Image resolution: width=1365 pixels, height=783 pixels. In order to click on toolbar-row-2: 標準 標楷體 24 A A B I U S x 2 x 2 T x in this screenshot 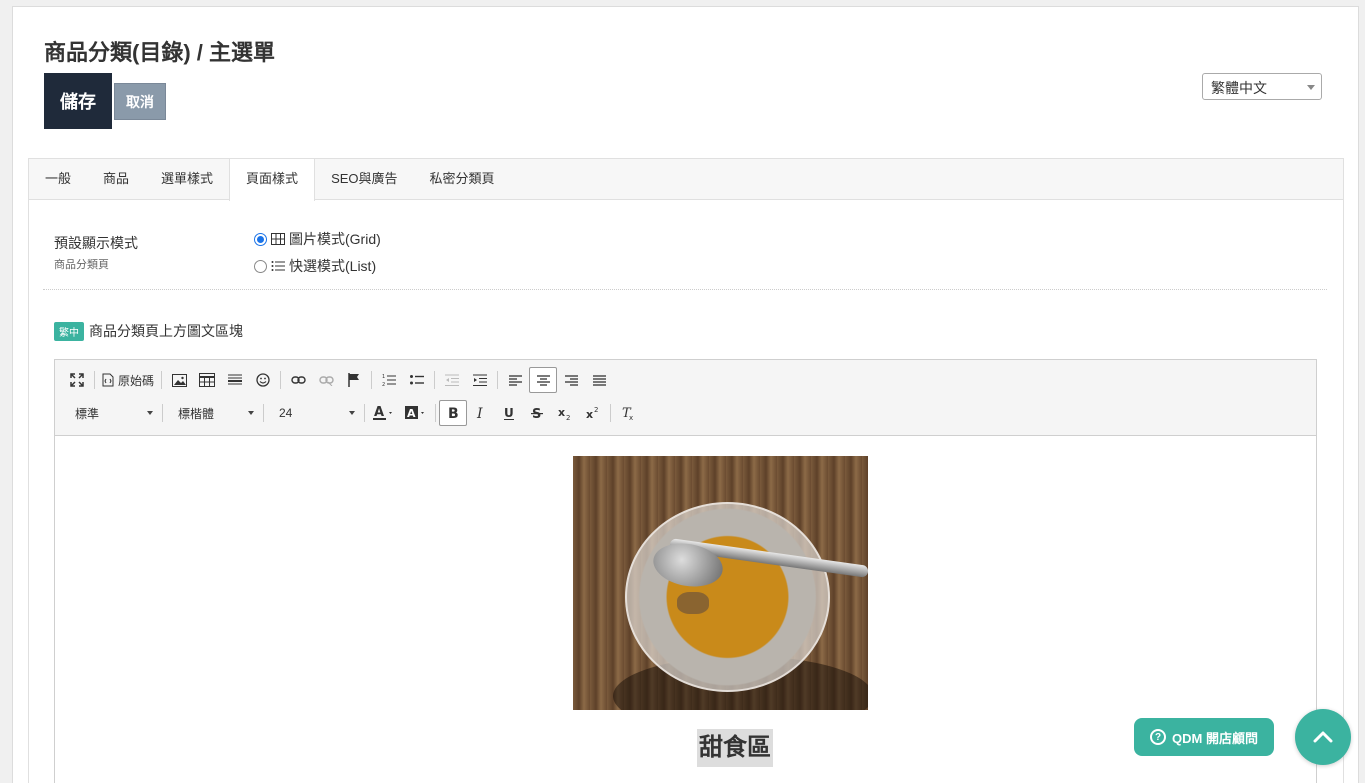, I will do `click(352, 413)`.